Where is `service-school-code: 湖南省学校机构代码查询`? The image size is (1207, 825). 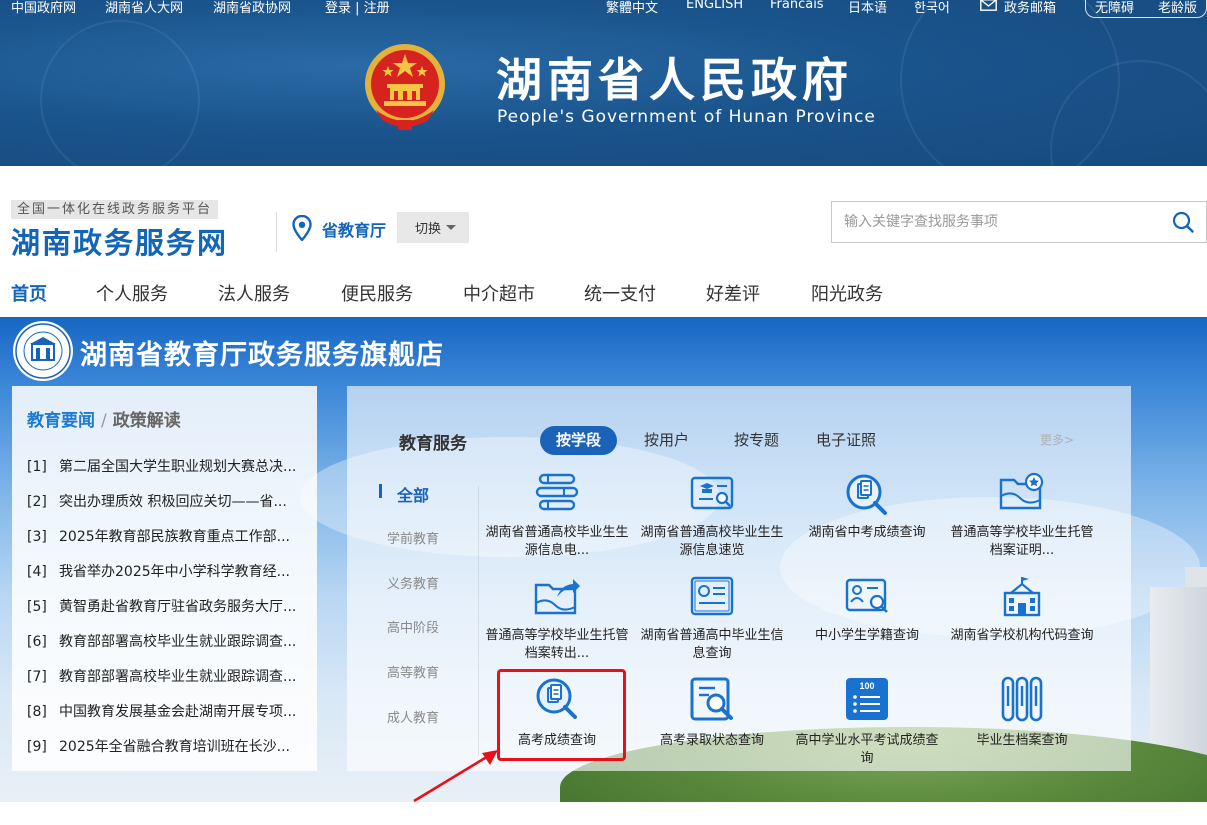 service-school-code: 湖南省学校机构代码查询 is located at coordinates (1022, 621).